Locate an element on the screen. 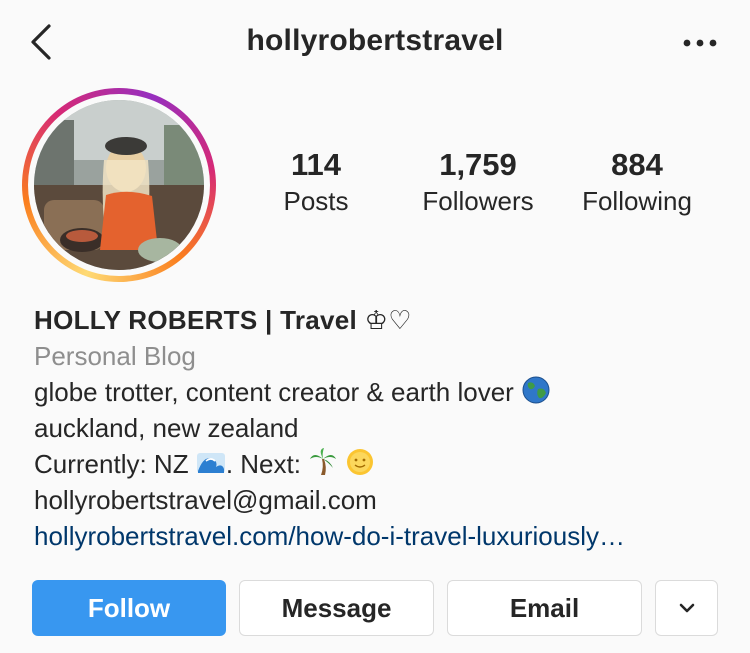  following-label: Following is located at coordinates (637, 201).